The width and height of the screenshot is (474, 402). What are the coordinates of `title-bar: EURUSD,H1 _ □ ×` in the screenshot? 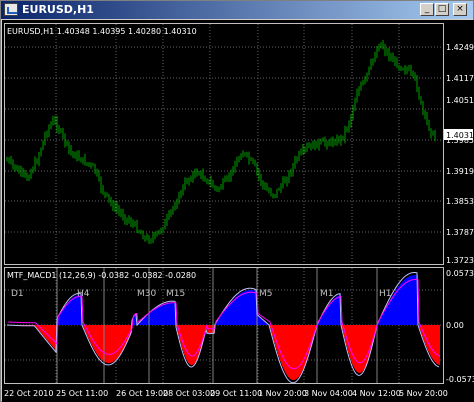 It's located at (237, 10).